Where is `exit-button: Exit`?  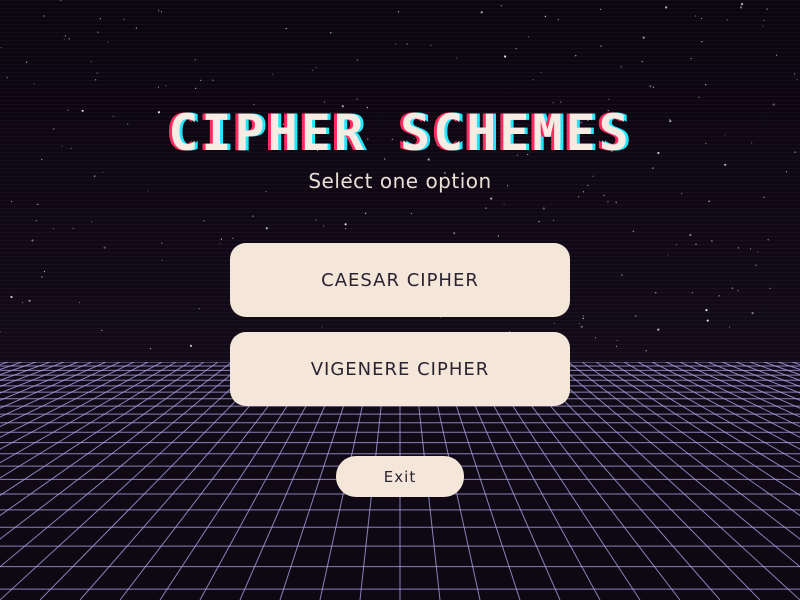
exit-button: Exit is located at coordinates (400, 476).